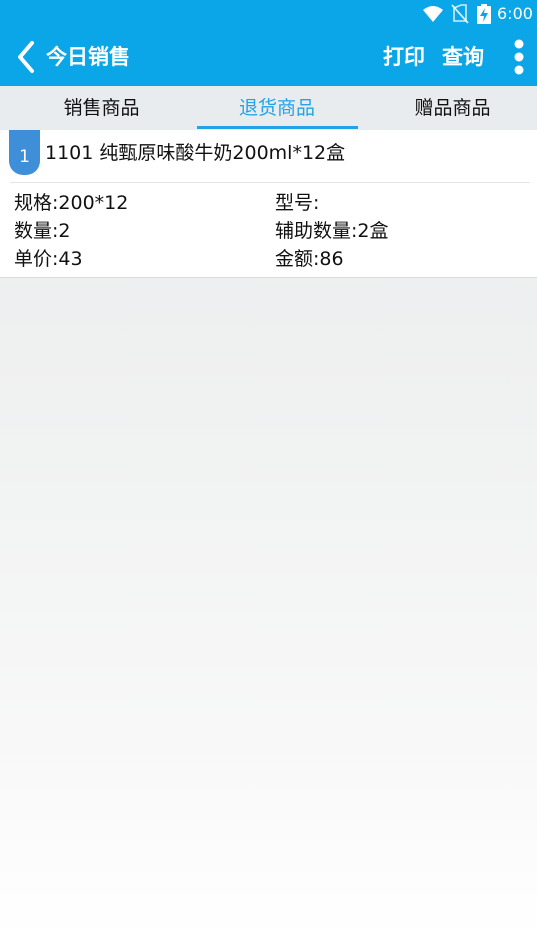 Image resolution: width=537 pixels, height=938 pixels. I want to click on item-model: 型号:, so click(297, 203).